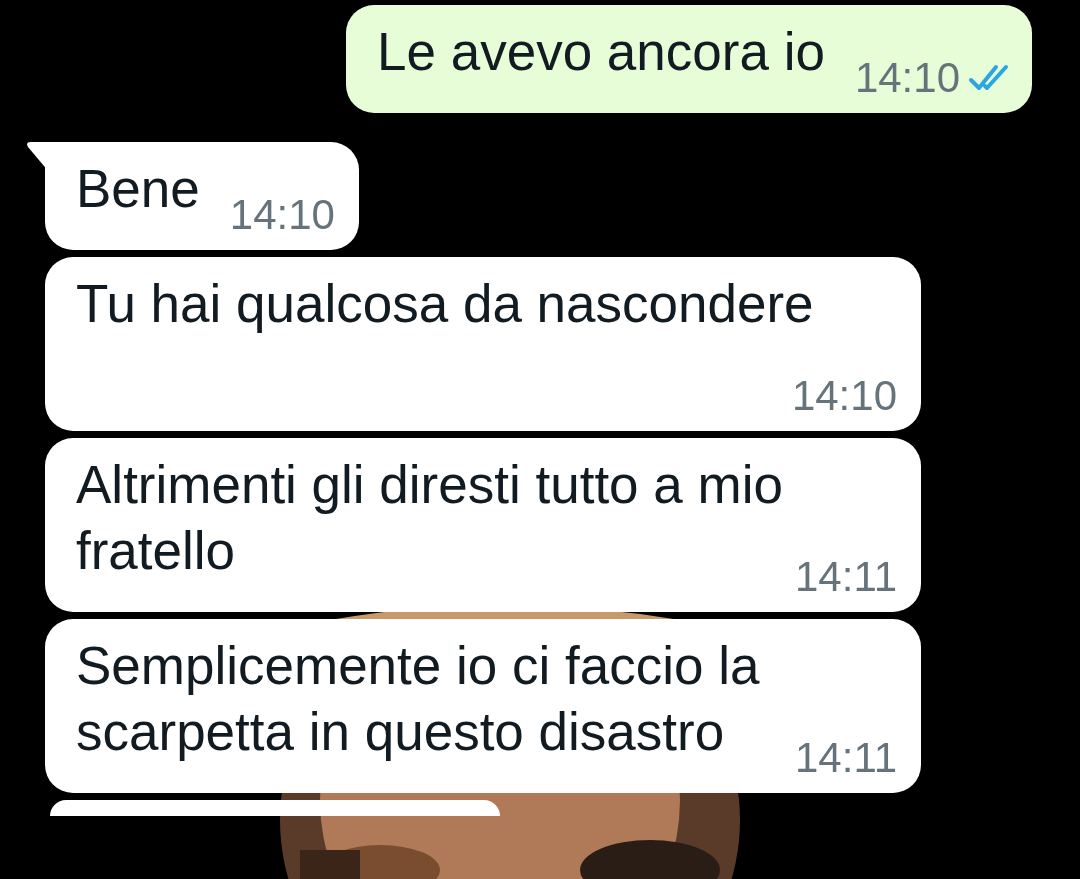 The image size is (1080, 879). I want to click on message-text: Bene, so click(138, 188).